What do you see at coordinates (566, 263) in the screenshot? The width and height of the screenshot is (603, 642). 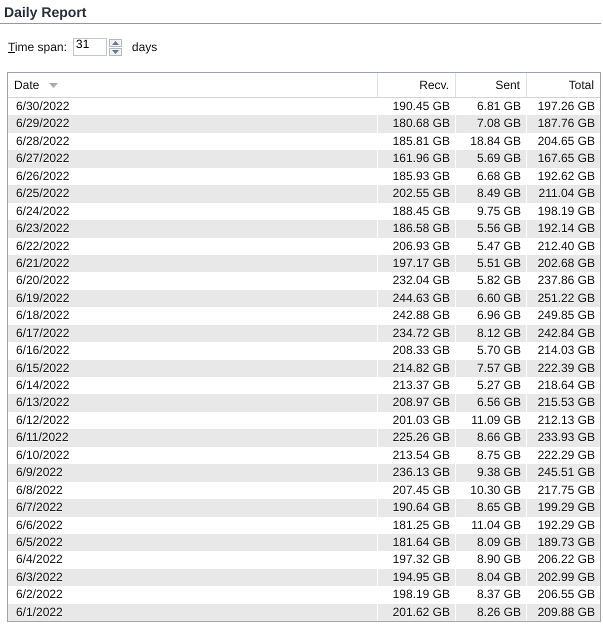 I see `table-cell-text: 202.68 GB` at bounding box center [566, 263].